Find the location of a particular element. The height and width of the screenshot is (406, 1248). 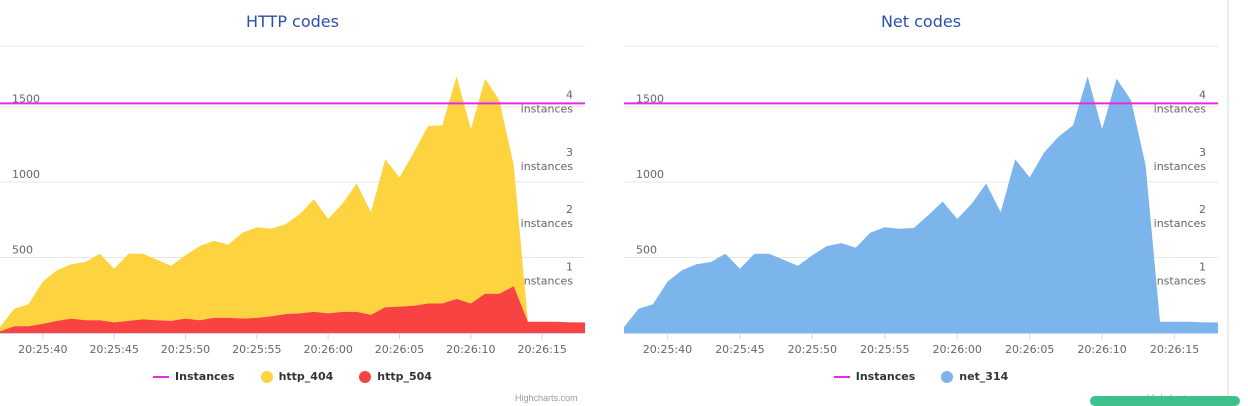

legend-label: net_314 is located at coordinates (984, 376).